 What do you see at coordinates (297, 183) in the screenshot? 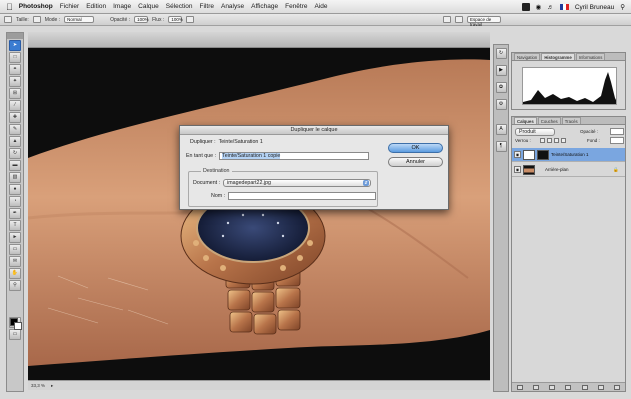
I see `document-select: imagedepart22.jpg ⇵` at bounding box center [297, 183].